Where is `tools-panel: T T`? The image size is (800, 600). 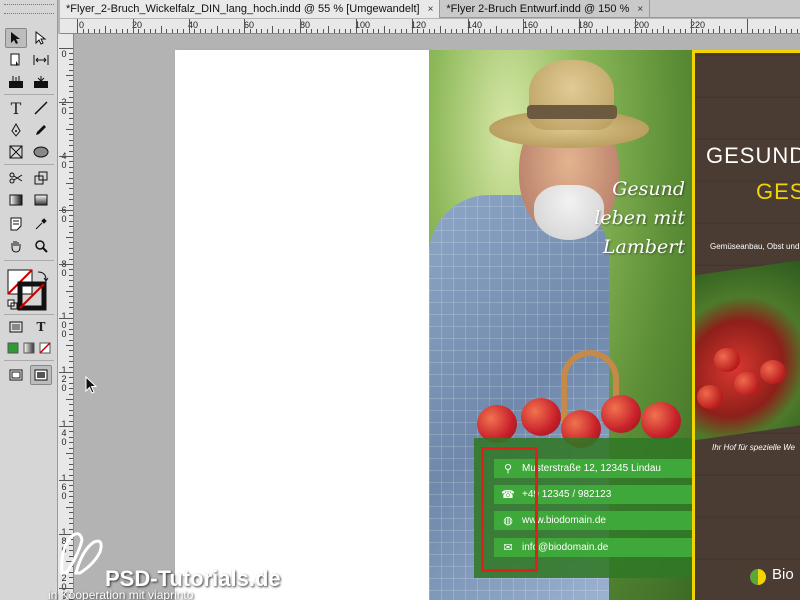 tools-panel: T T is located at coordinates (29, 300).